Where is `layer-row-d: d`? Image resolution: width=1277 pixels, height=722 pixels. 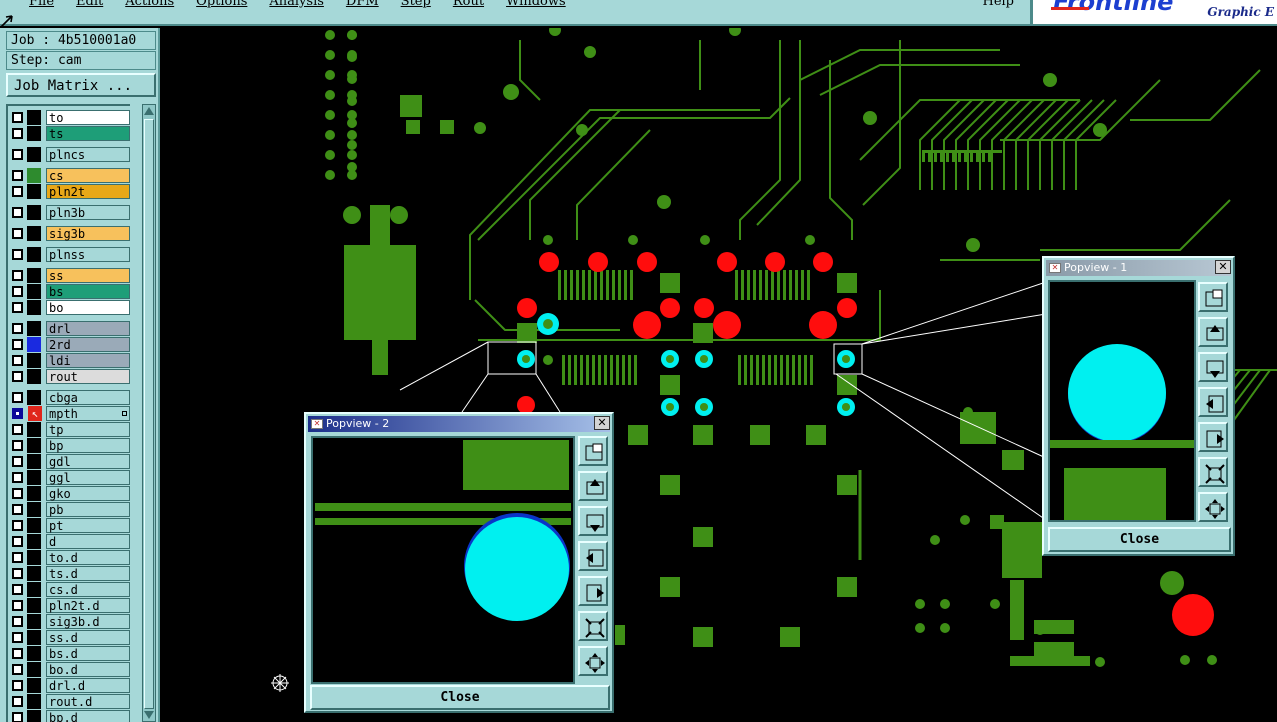 layer-row-d: d is located at coordinates (70, 541).